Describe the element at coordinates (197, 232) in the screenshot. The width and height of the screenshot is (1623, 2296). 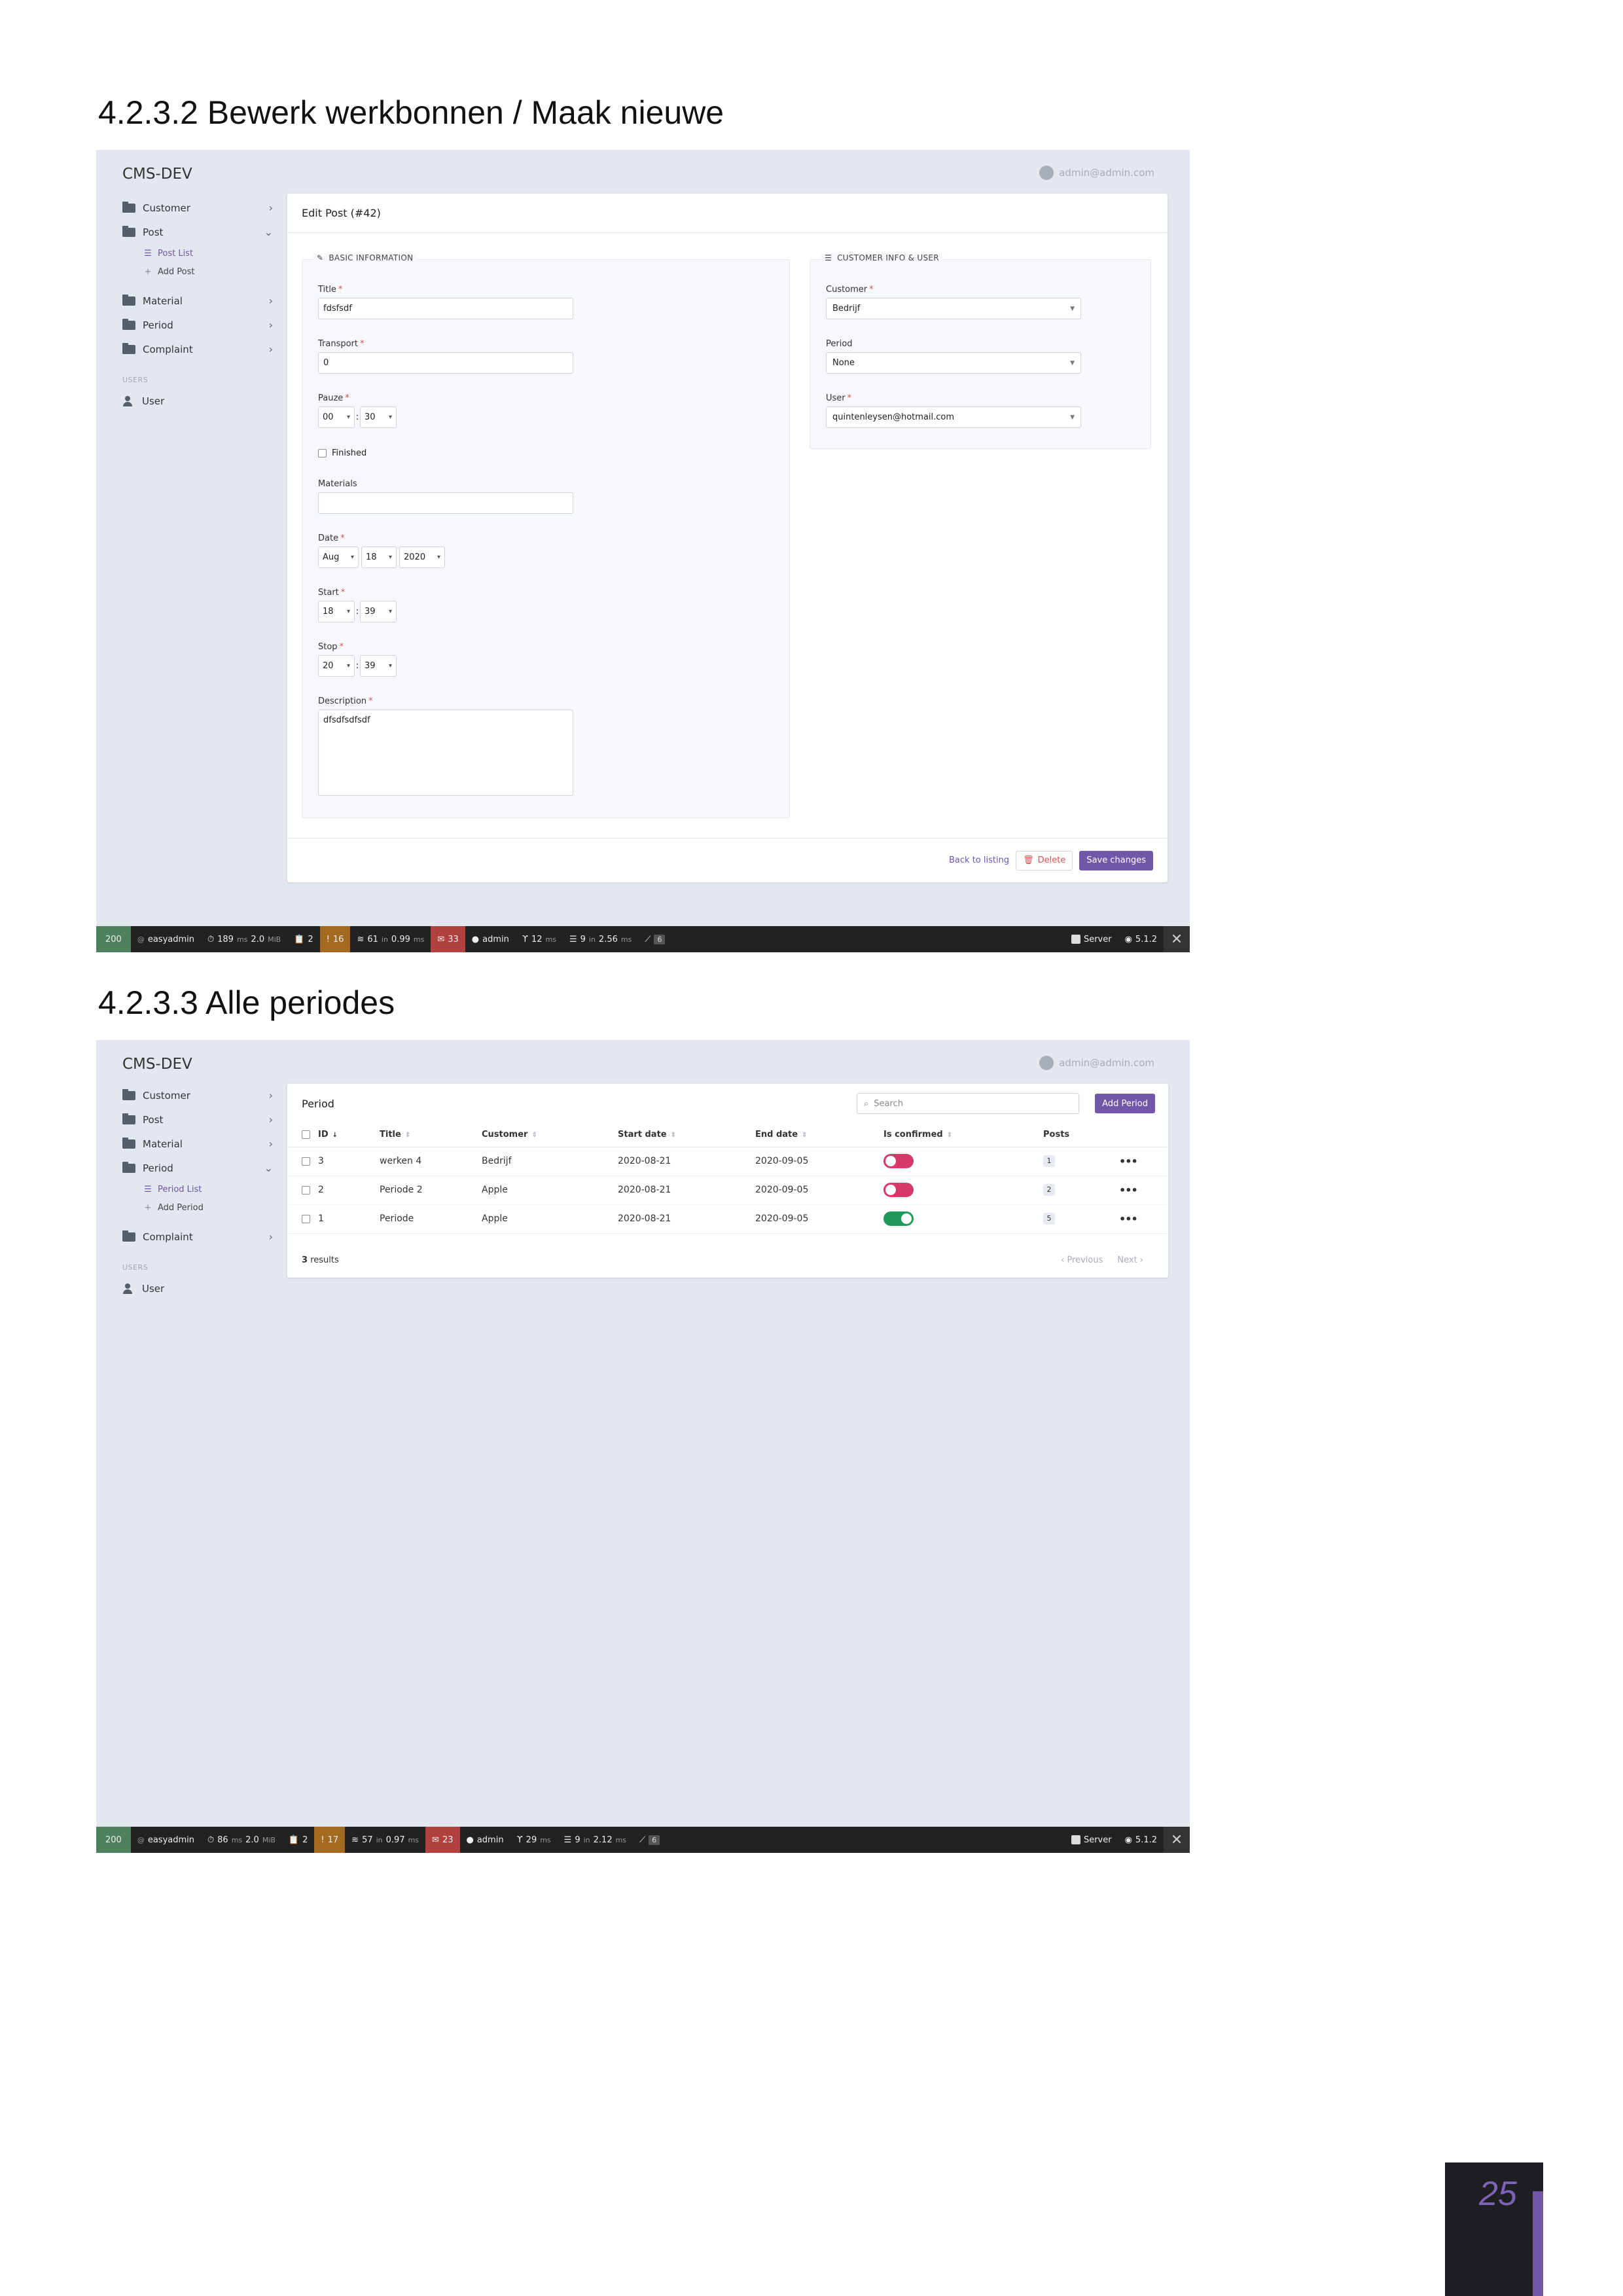
I see `sidebar-item-post: Post ⌄` at that location.